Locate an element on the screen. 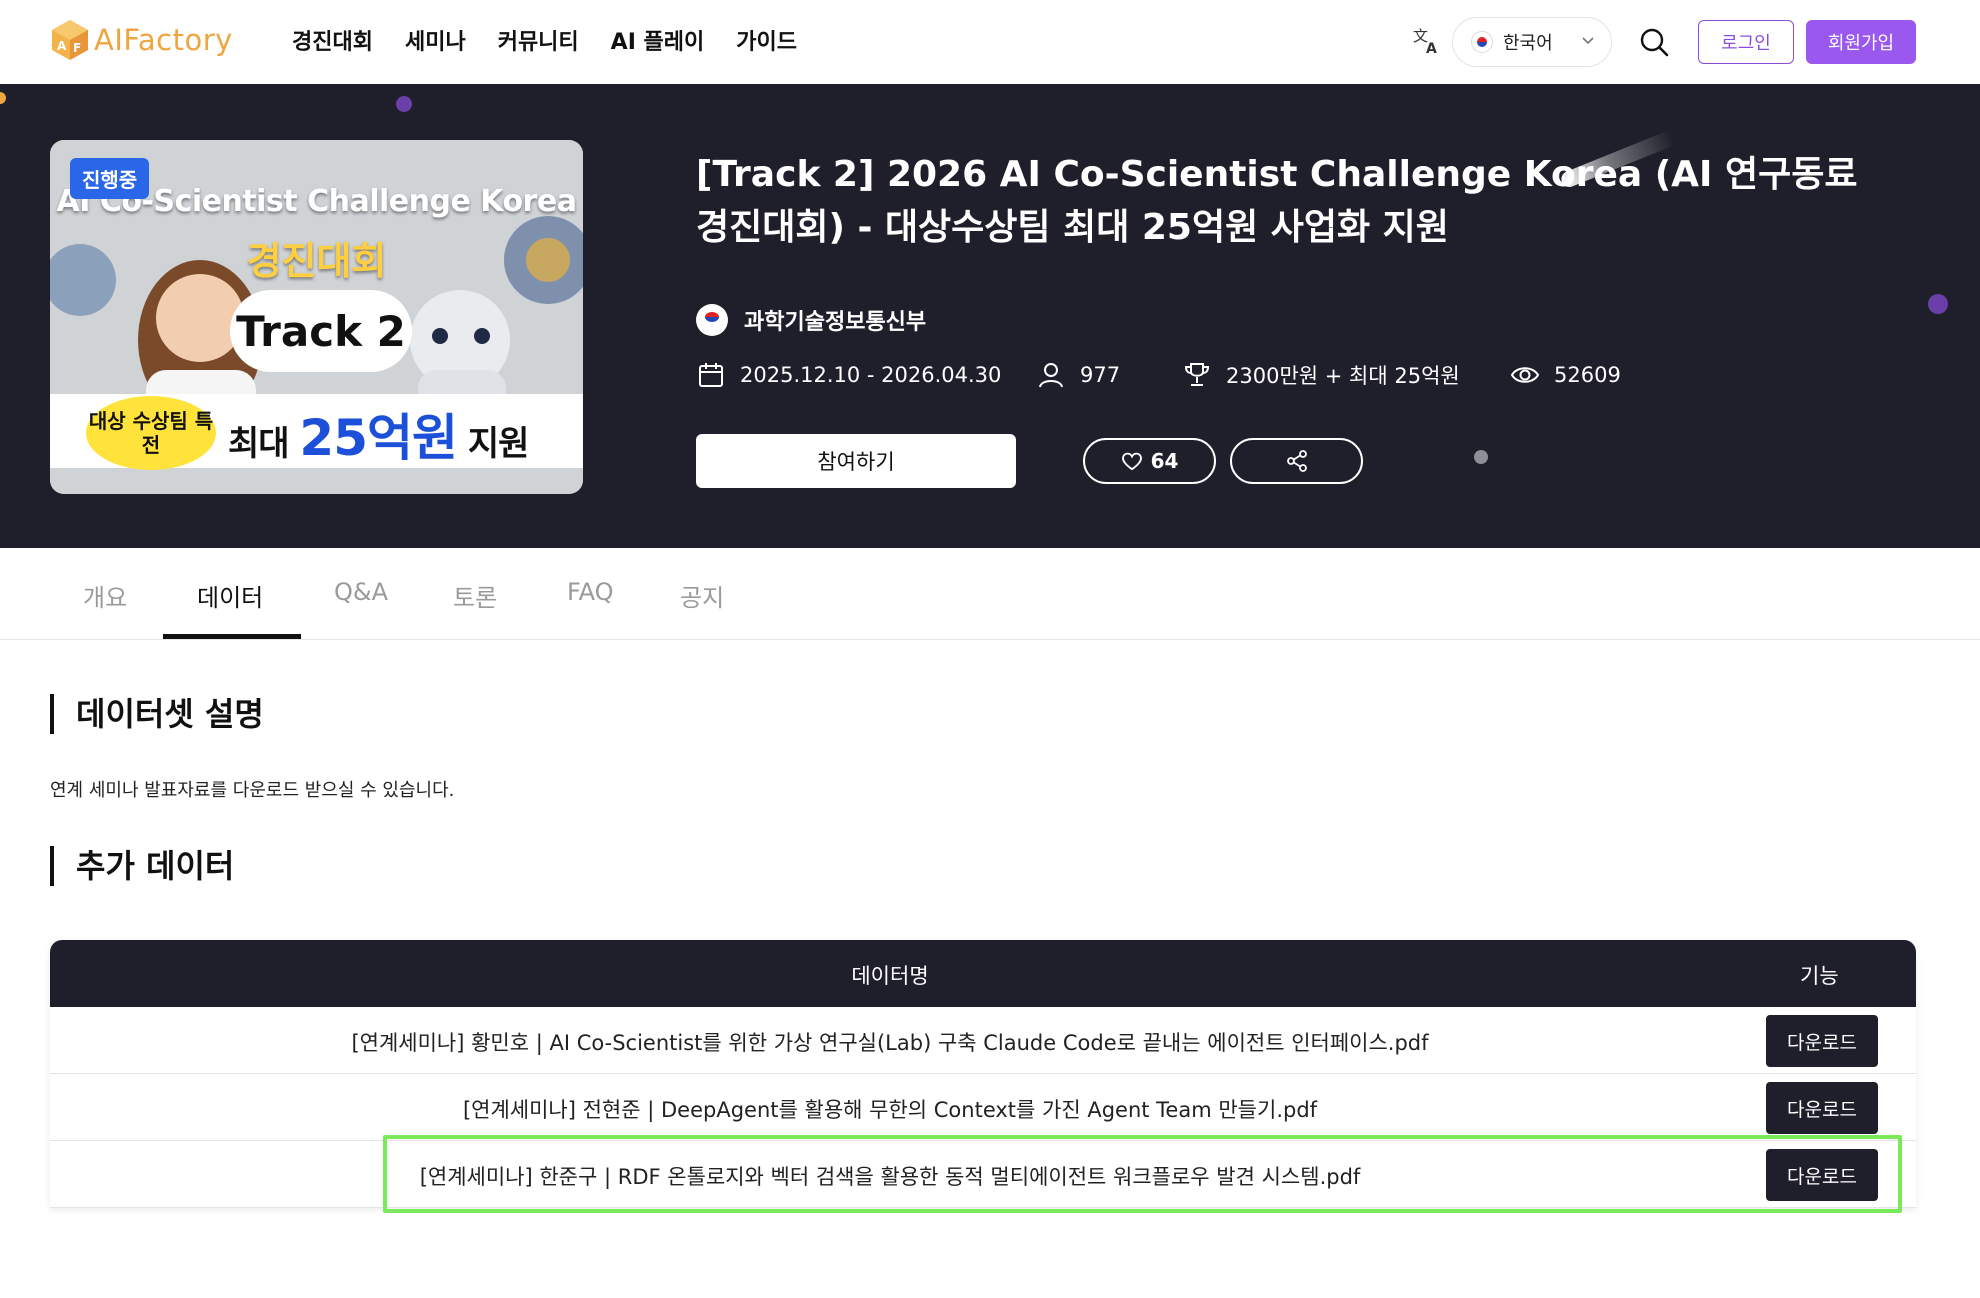 The height and width of the screenshot is (1298, 1980). share-icon is located at coordinates (1296, 461).